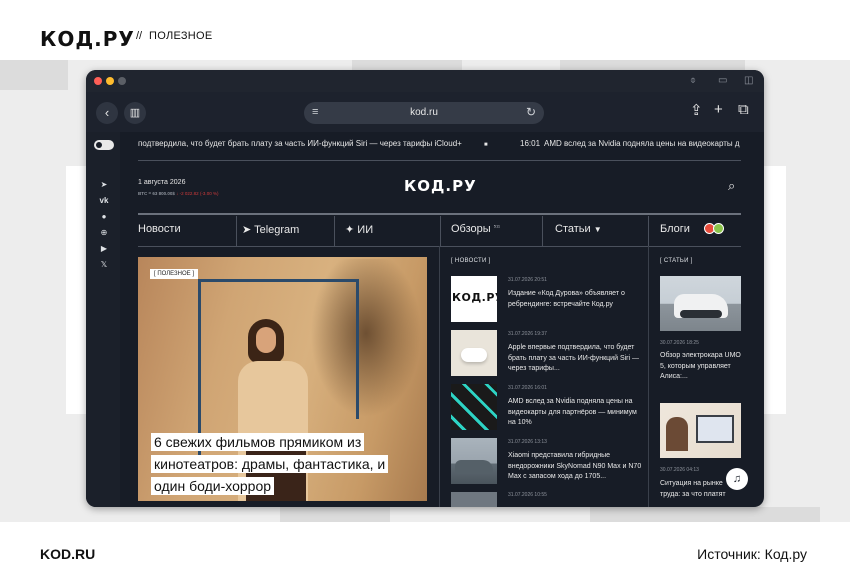 This screenshot has width=850, height=582. I want to click on url-text: kod.ru, so click(424, 112).